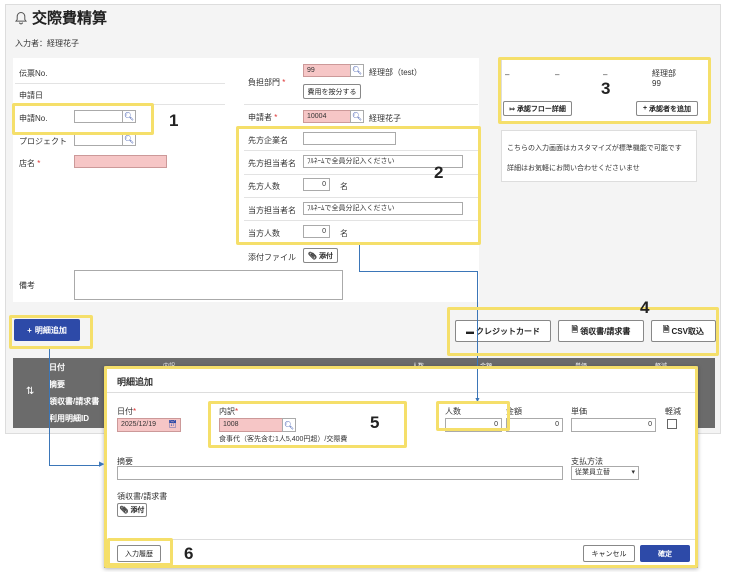 The height and width of the screenshot is (572, 729). What do you see at coordinates (57, 384) in the screenshot?
I see `col-summary: 摘要` at bounding box center [57, 384].